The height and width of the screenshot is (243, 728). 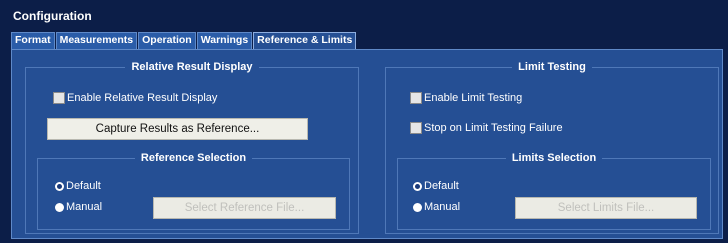 I want to click on stop-on-limit-failure-checkbox: Stop on Limit Testing Failure, so click(x=486, y=128).